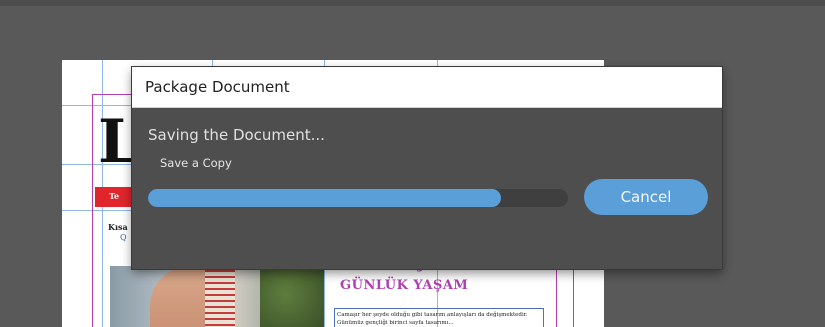 The width and height of the screenshot is (825, 327). Describe the element at coordinates (118, 227) in the screenshot. I see `brief-label: Kısa` at that location.